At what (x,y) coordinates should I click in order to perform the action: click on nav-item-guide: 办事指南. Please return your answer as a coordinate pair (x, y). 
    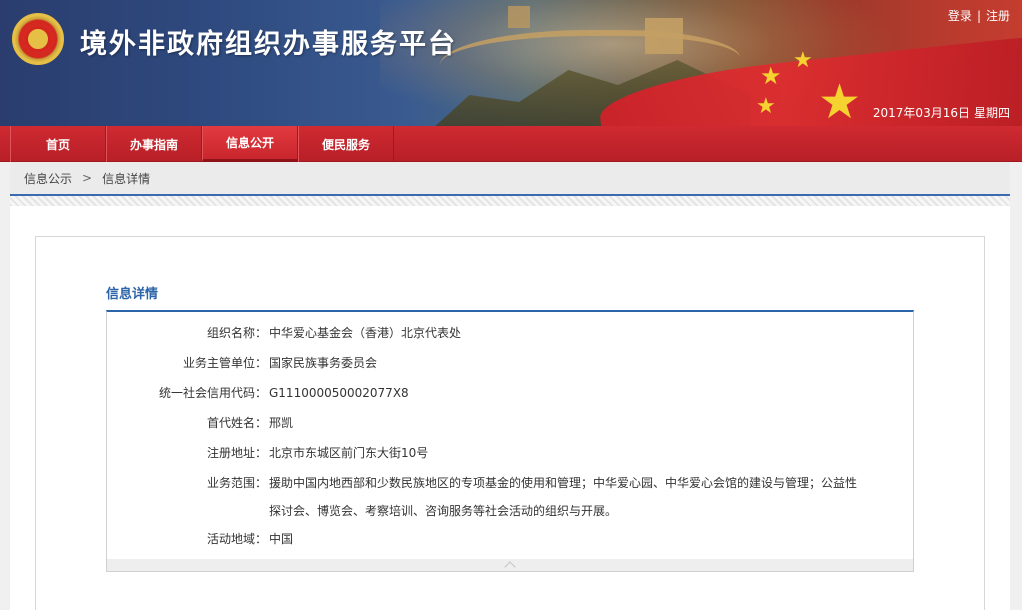
    Looking at the image, I should click on (154, 144).